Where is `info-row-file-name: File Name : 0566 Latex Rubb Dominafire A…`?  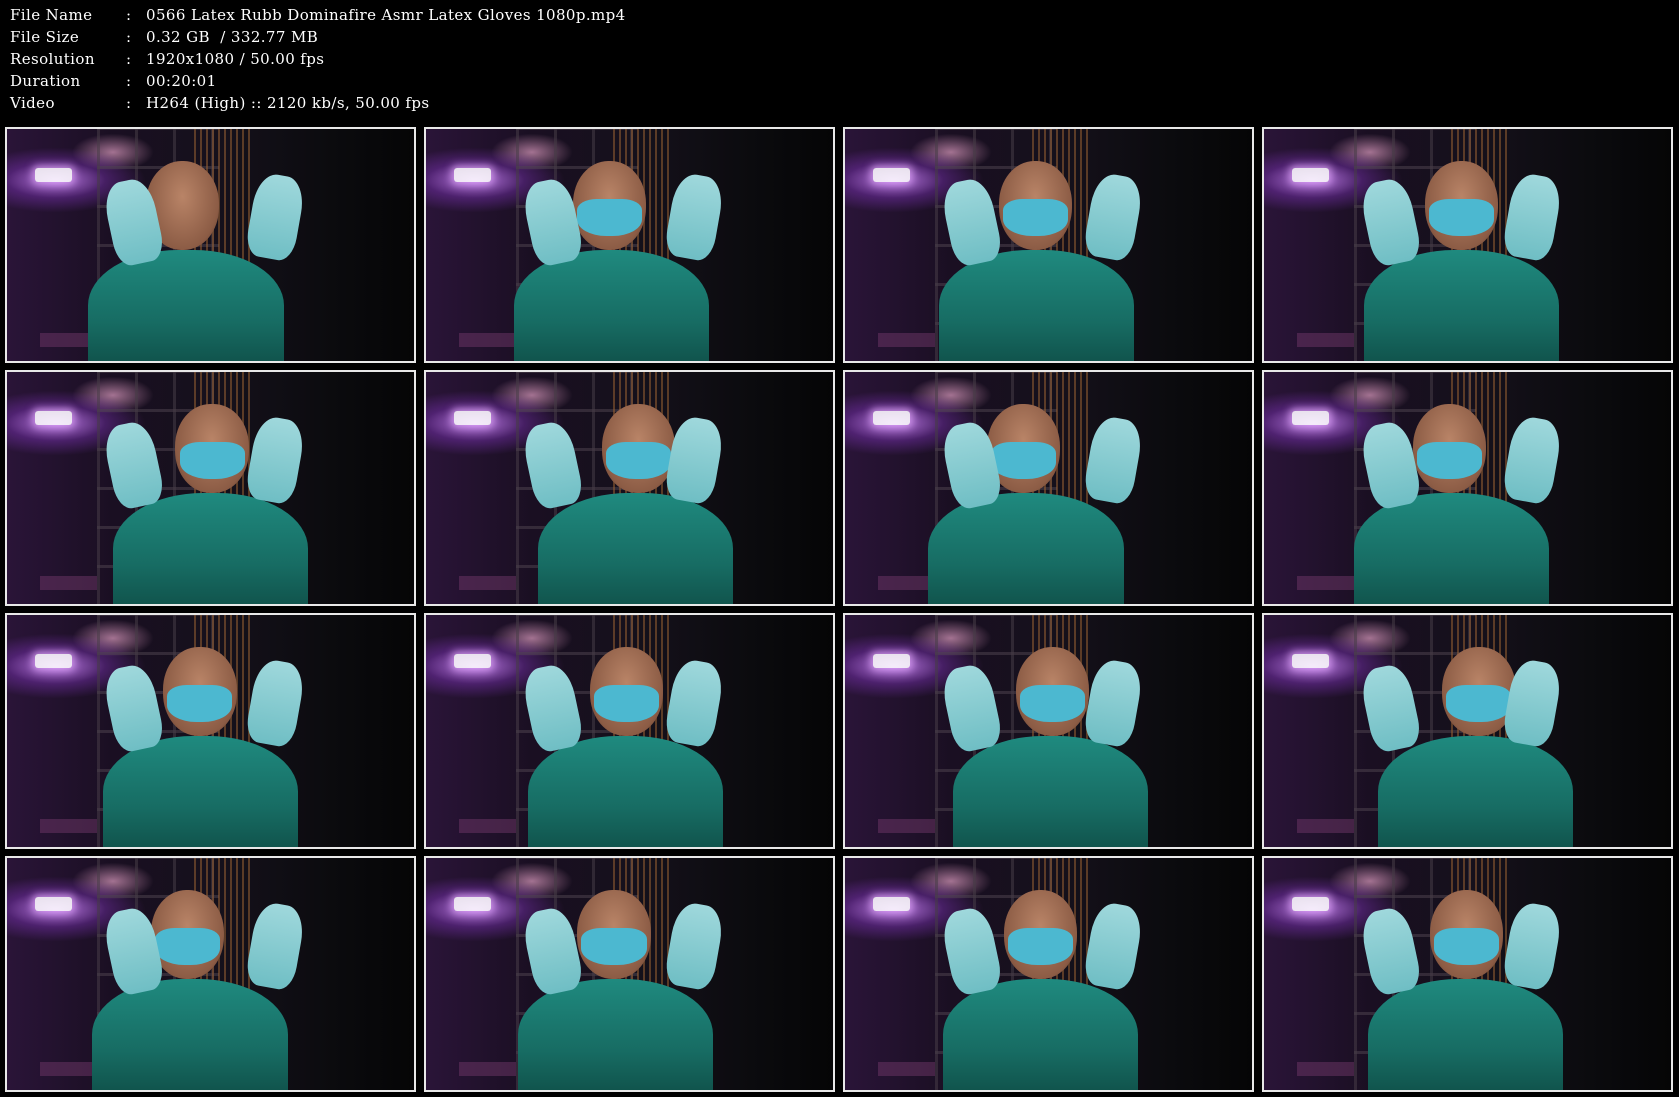 info-row-file-name: File Name : 0566 Latex Rubb Dominafire A… is located at coordinates (835, 15).